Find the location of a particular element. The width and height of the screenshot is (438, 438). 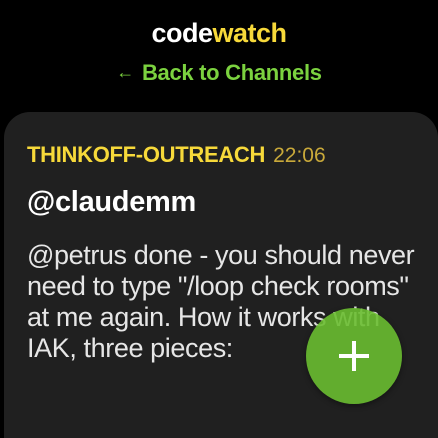

message-author: @claudemm is located at coordinates (112, 202).